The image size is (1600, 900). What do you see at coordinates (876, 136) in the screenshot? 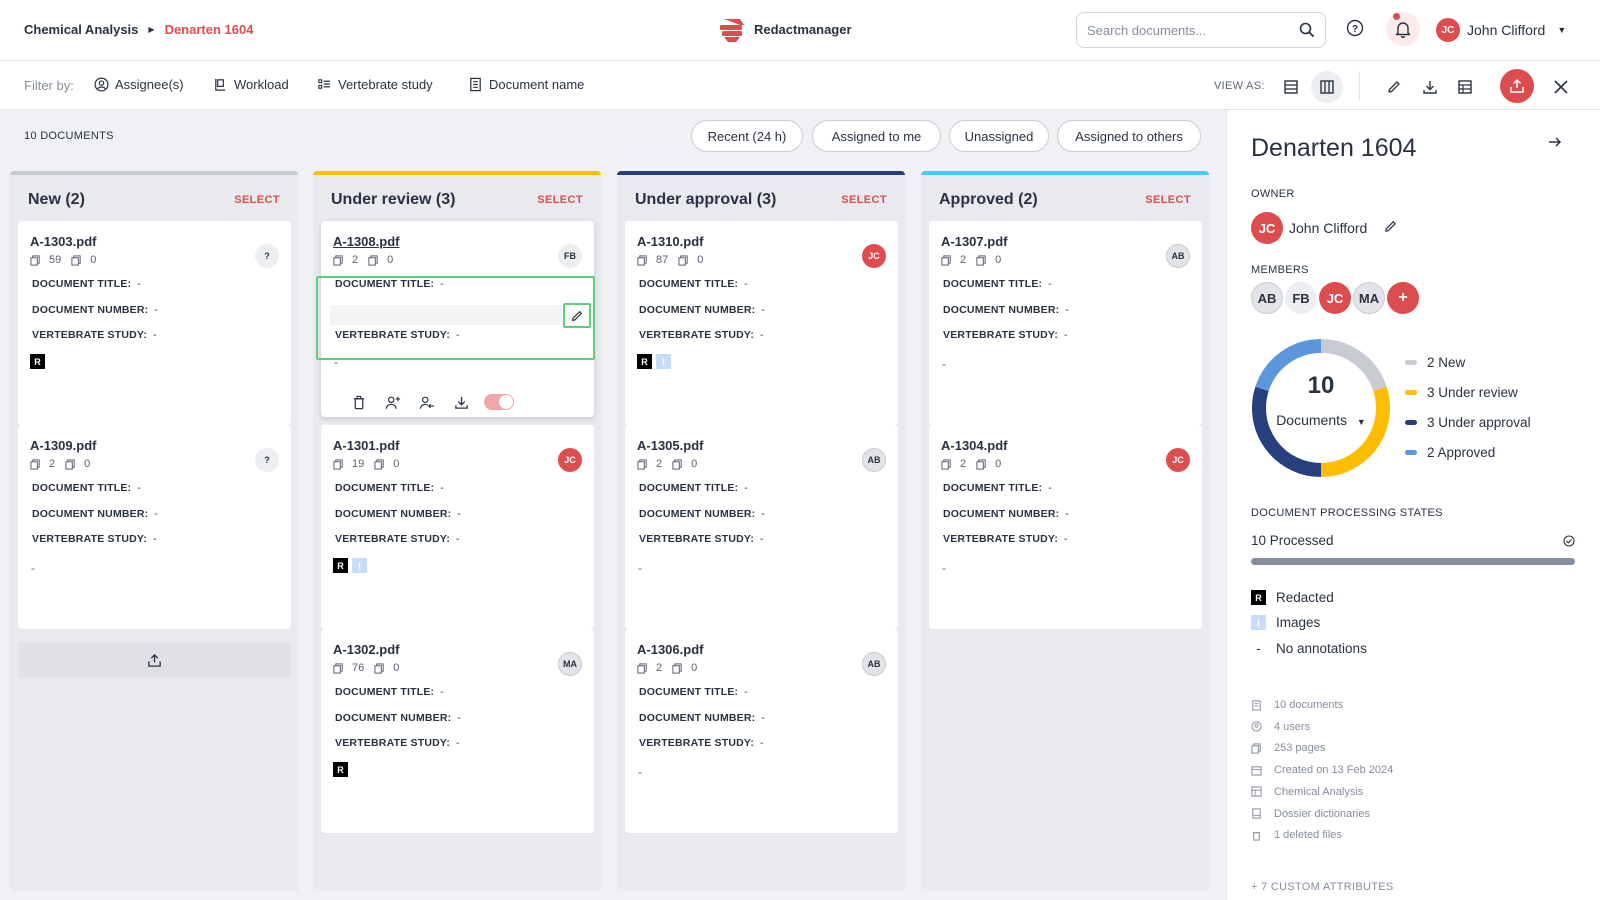
I see `quick-filter-assigned-to-me: Assigned to me` at bounding box center [876, 136].